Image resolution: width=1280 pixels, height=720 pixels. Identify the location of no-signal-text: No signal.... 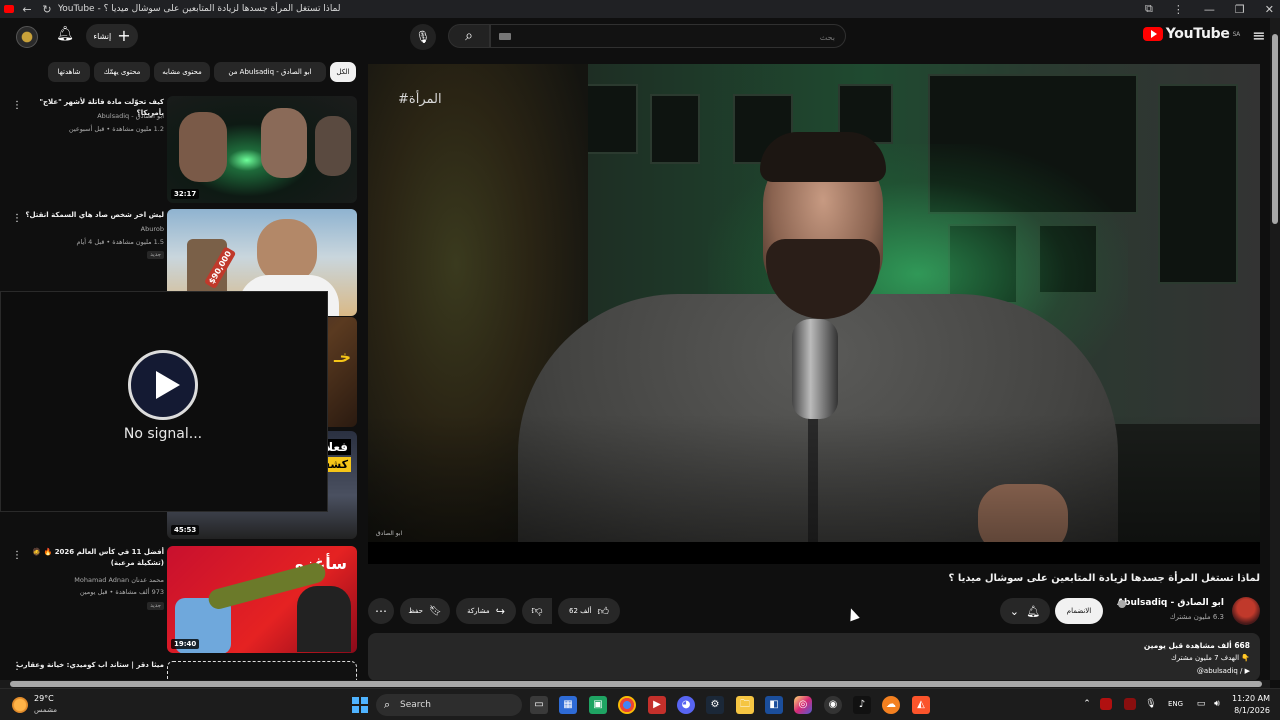
(163, 434).